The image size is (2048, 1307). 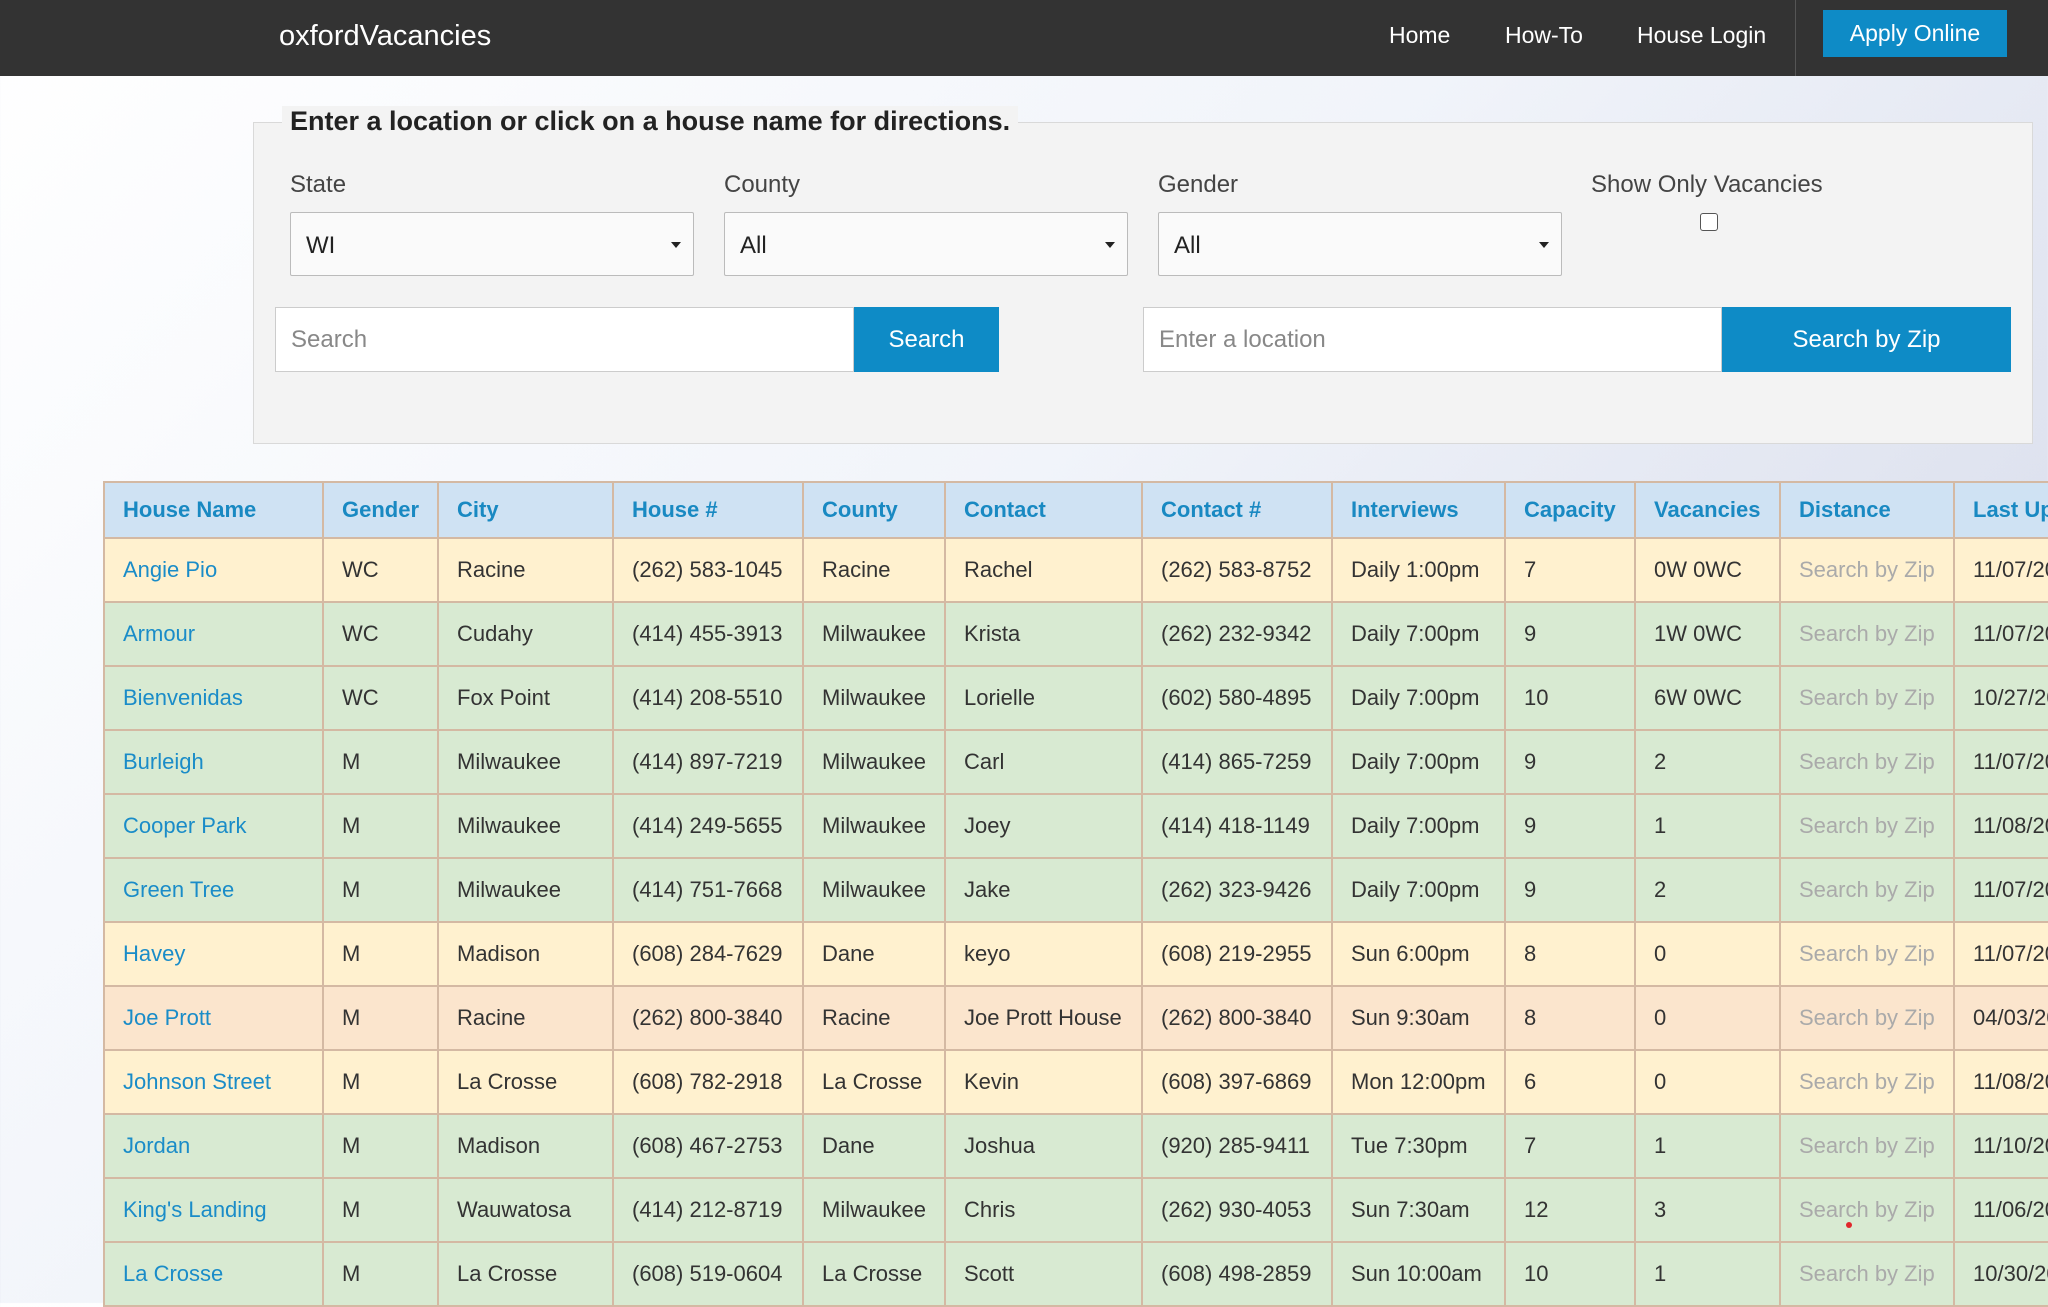 I want to click on column-header-vacancies: Vacancies, so click(x=1707, y=510).